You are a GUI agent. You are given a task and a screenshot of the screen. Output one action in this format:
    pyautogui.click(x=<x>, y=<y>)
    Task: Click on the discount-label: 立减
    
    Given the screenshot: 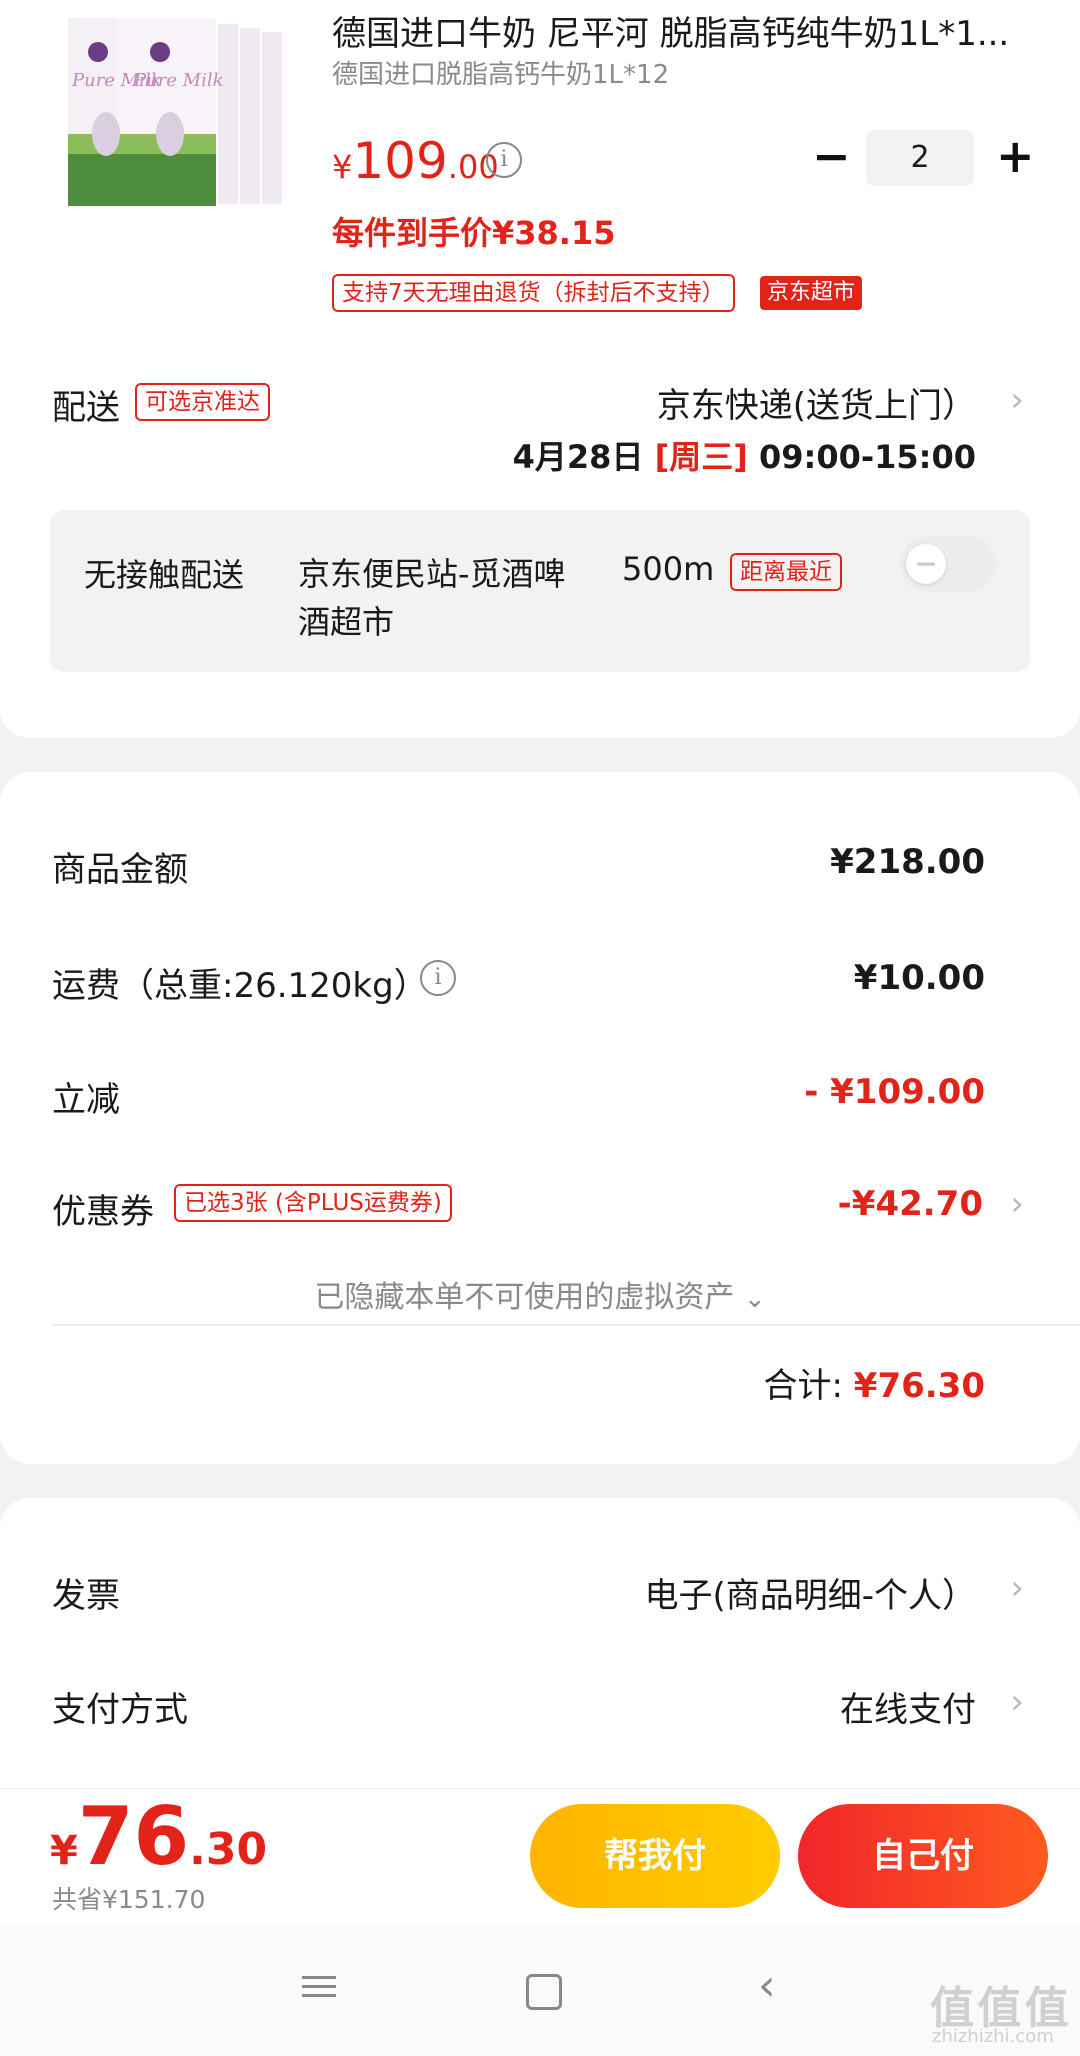 What is the action you would take?
    pyautogui.click(x=86, y=1100)
    